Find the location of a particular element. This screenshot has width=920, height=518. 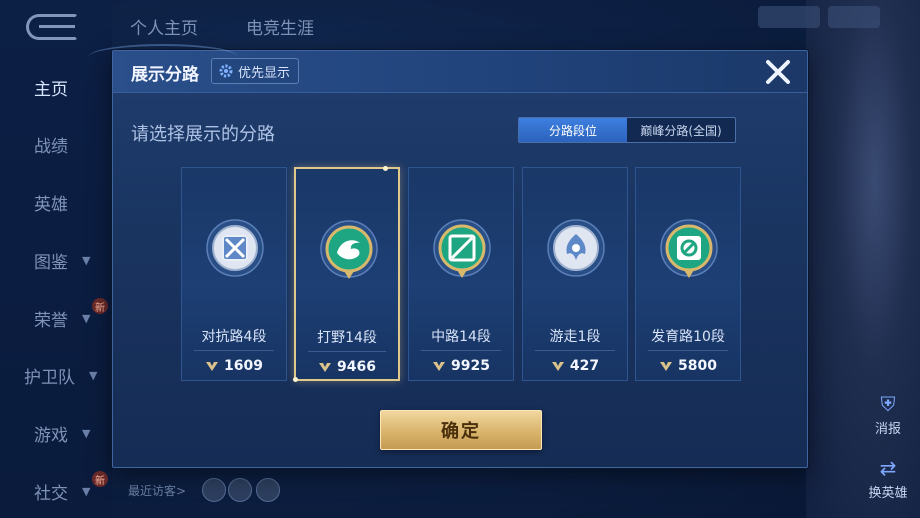

lane-score-row: 9925 is located at coordinates (461, 366).